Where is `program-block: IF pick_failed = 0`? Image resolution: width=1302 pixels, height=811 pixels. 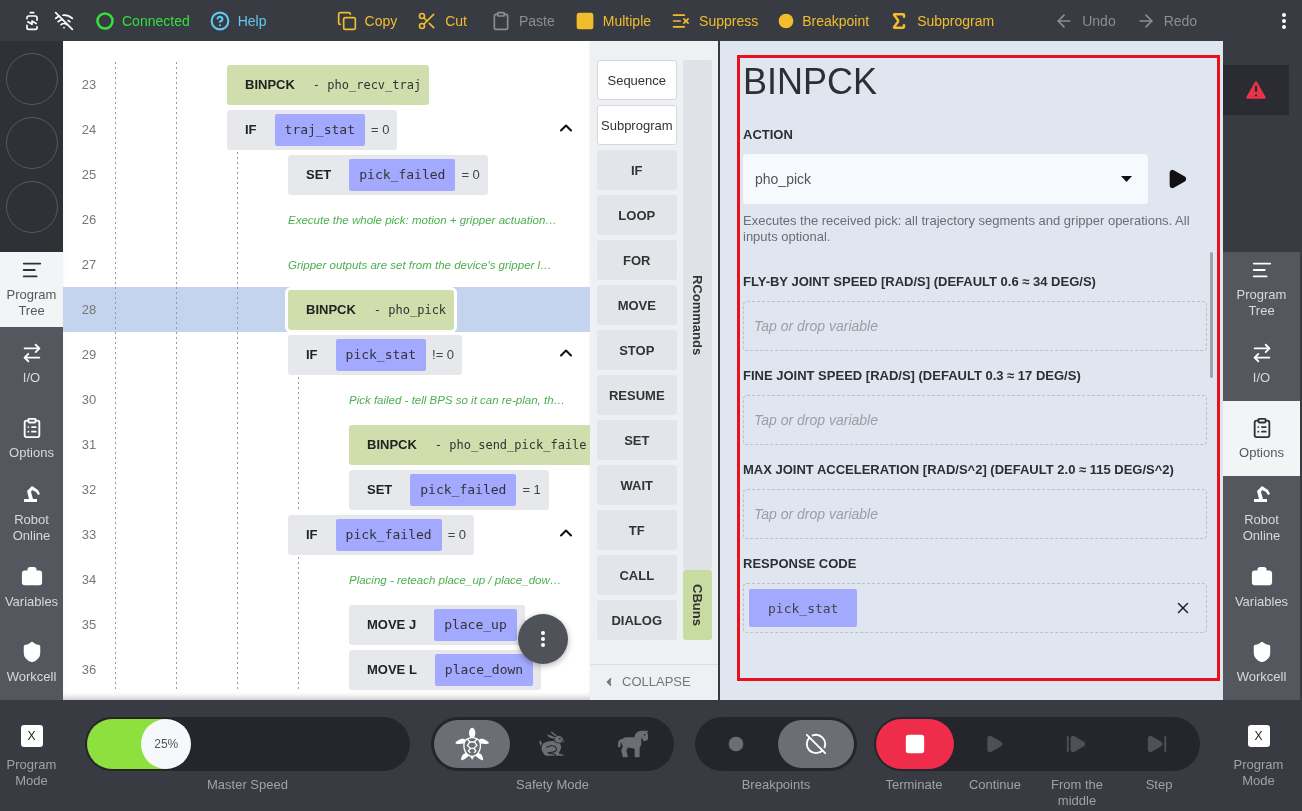
program-block: IF pick_failed = 0 is located at coordinates (381, 534).